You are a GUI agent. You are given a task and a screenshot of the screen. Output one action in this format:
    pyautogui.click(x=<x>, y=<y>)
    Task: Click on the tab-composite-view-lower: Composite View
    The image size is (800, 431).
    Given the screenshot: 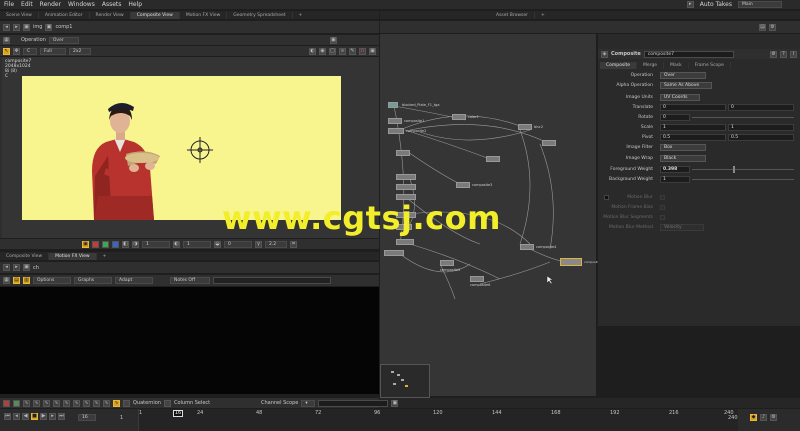 What is the action you would take?
    pyautogui.click(x=25, y=256)
    